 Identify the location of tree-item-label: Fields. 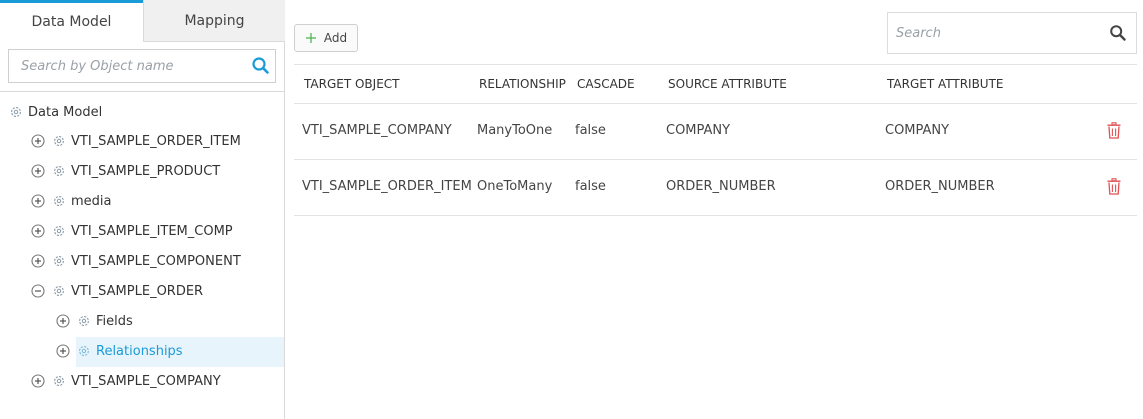
(114, 321).